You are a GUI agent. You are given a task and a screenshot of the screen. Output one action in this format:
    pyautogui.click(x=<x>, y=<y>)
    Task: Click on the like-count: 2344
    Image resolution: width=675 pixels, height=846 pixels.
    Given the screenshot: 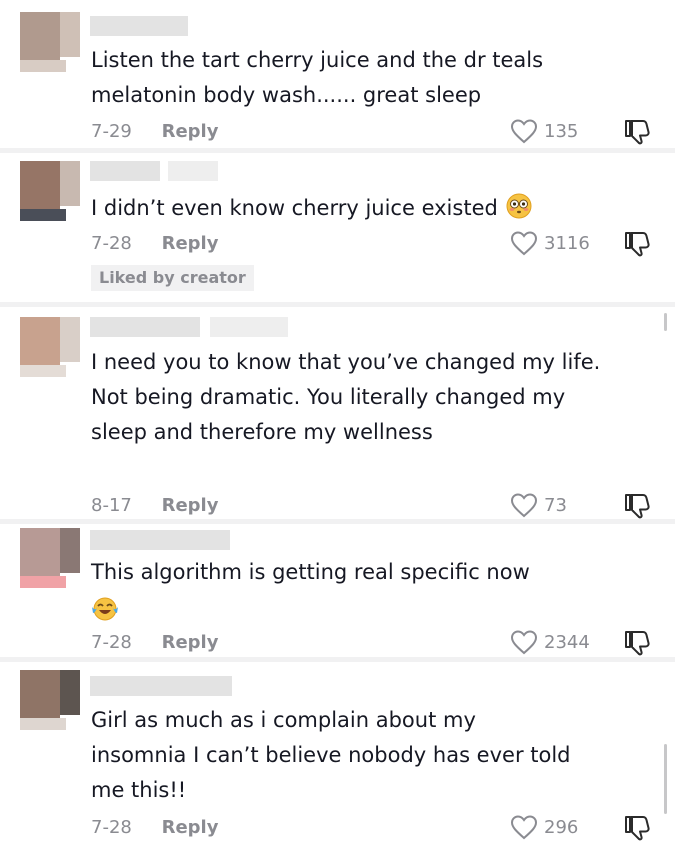 What is the action you would take?
    pyautogui.click(x=567, y=642)
    